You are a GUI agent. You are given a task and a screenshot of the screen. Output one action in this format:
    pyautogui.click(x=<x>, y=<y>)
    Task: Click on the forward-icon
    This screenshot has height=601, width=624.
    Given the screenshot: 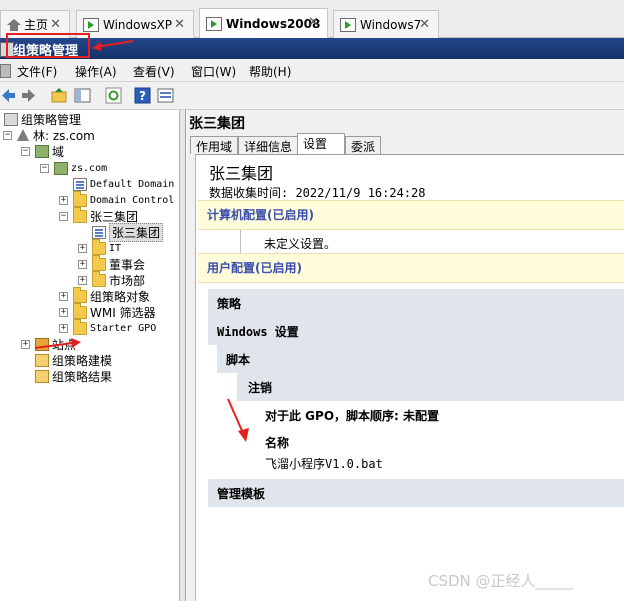 What is the action you would take?
    pyautogui.click(x=28, y=95)
    